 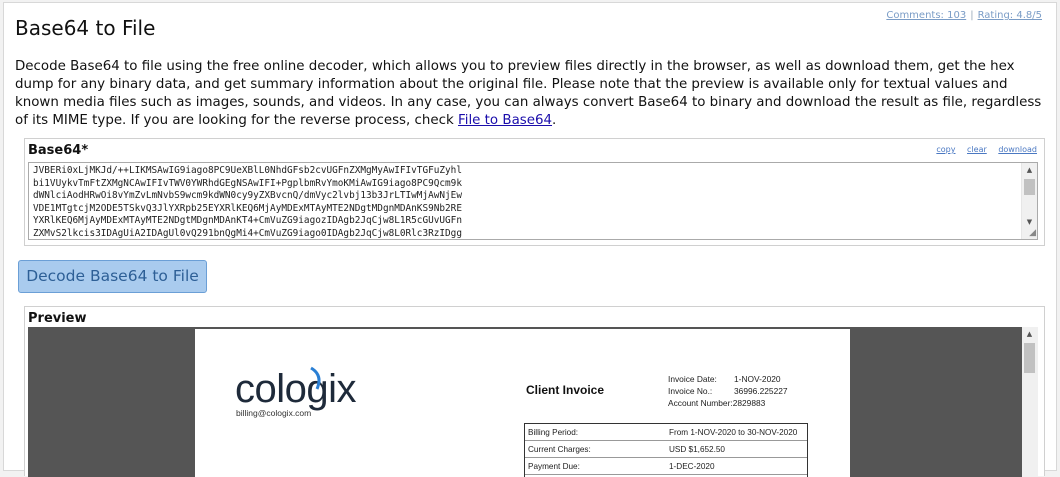 What do you see at coordinates (690, 391) in the screenshot?
I see `meta-label: Invoice No.:` at bounding box center [690, 391].